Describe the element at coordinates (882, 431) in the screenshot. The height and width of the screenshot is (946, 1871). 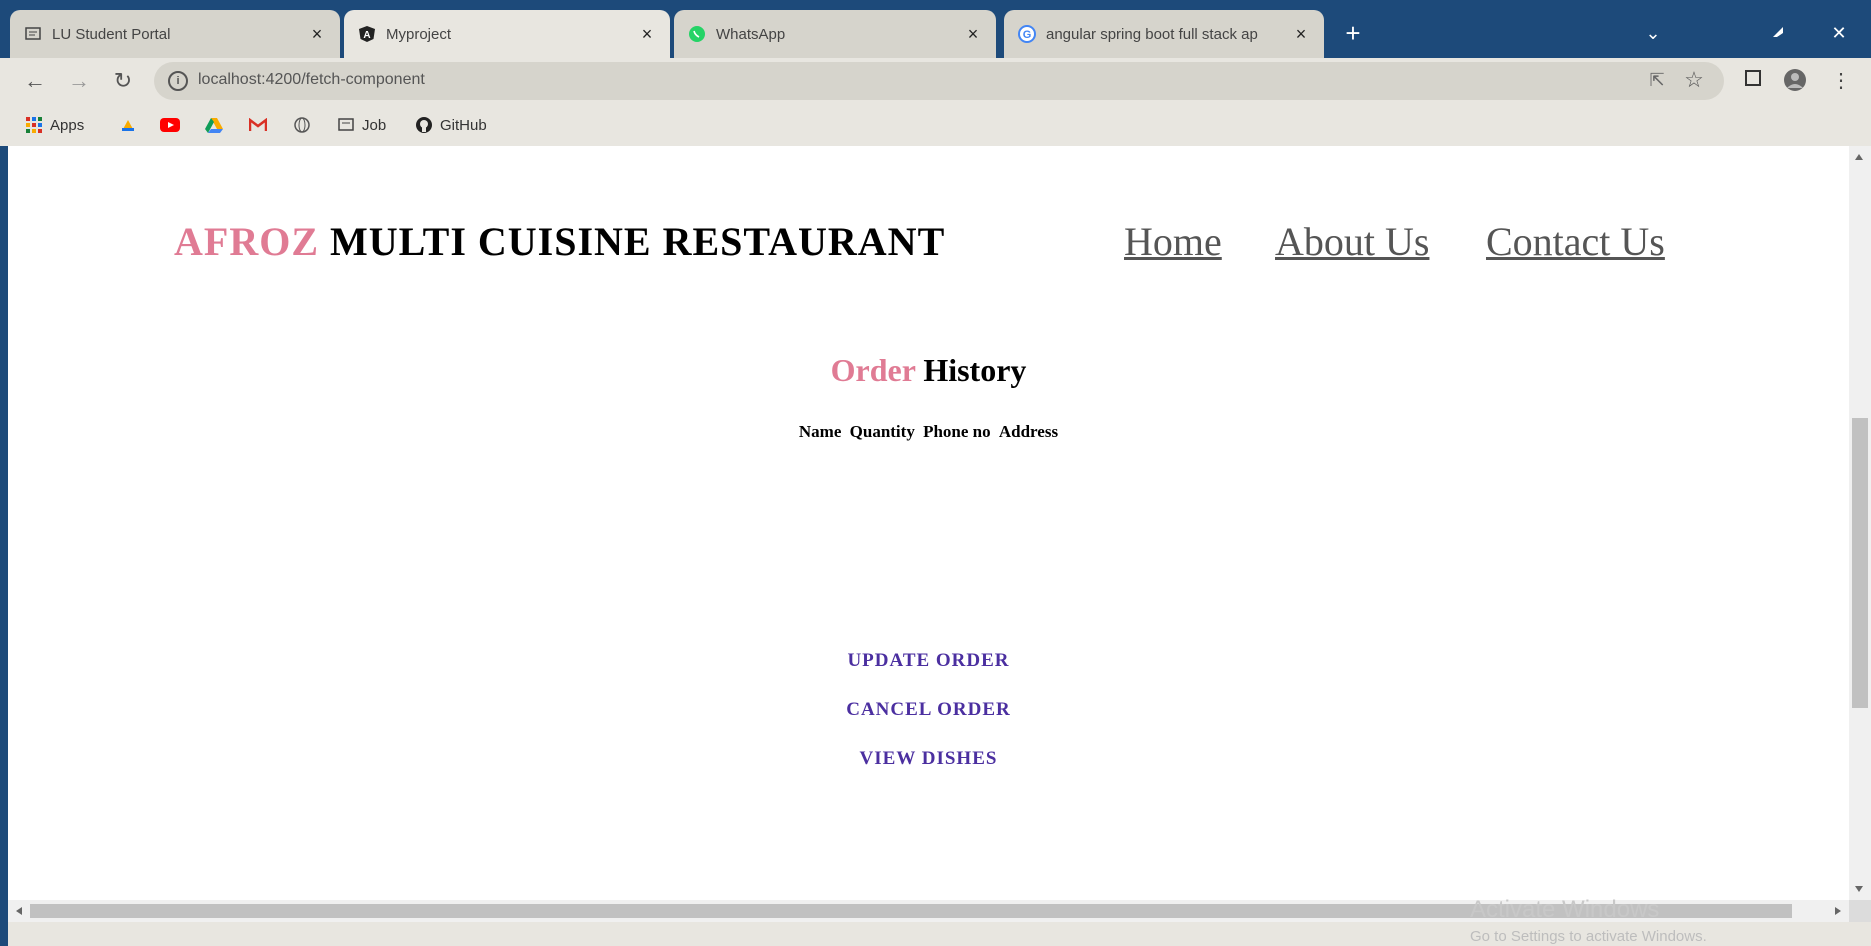
I see `column-header-quantity: Quantity` at that location.